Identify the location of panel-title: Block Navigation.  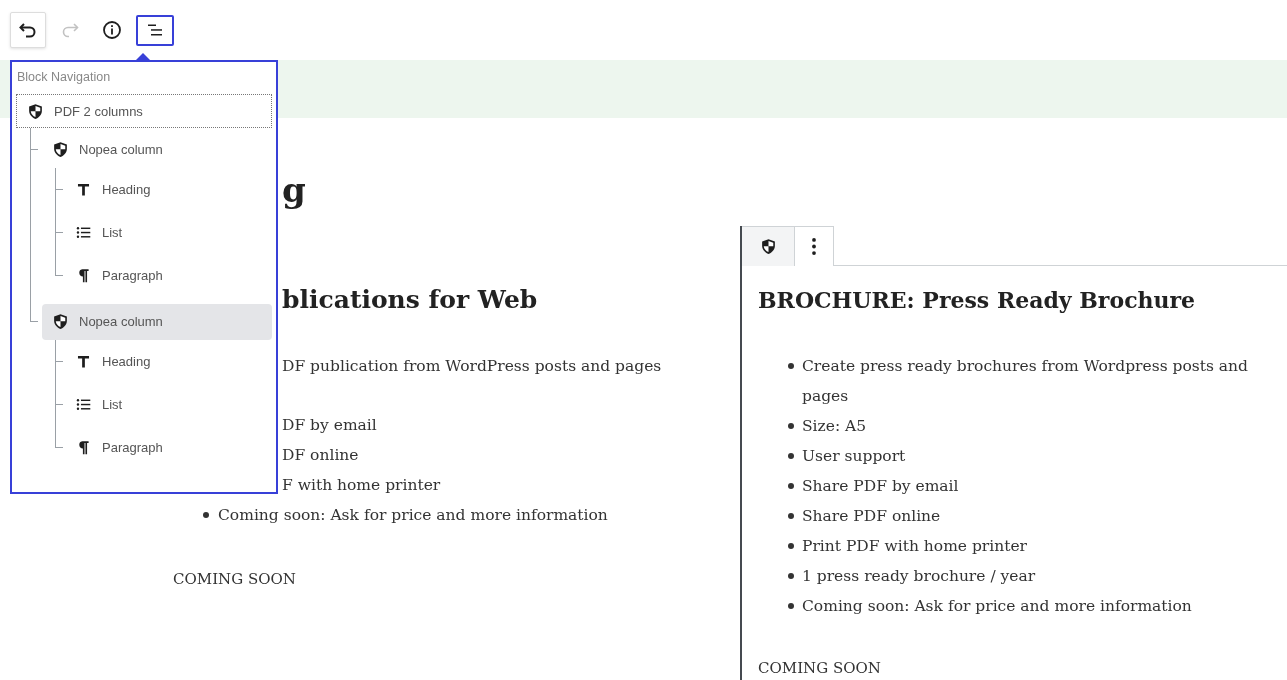
(64, 77).